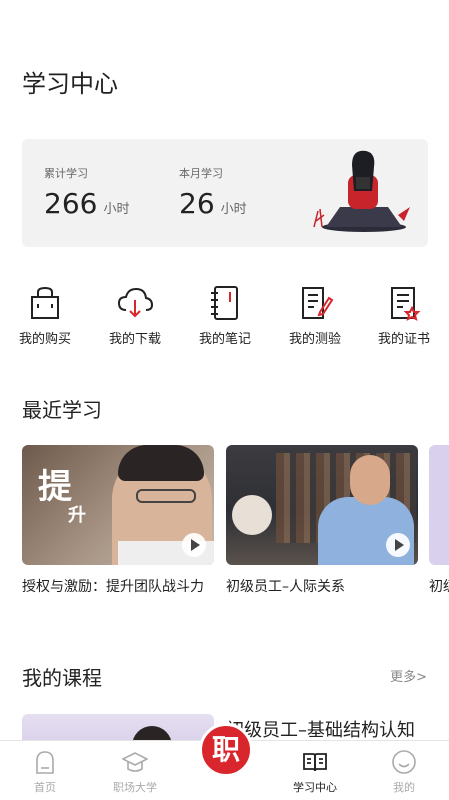 Image resolution: width=449 pixels, height=800 pixels. Describe the element at coordinates (45, 787) in the screenshot. I see `tab-home-label: 首页` at that location.